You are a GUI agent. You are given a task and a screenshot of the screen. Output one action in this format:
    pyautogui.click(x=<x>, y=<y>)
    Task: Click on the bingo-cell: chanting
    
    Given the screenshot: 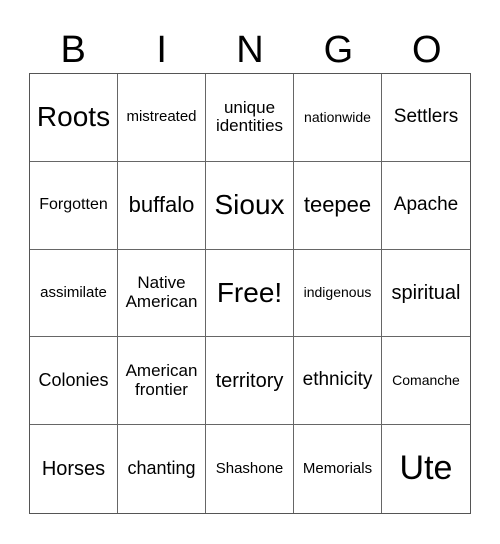 What is the action you would take?
    pyautogui.click(x=162, y=469)
    